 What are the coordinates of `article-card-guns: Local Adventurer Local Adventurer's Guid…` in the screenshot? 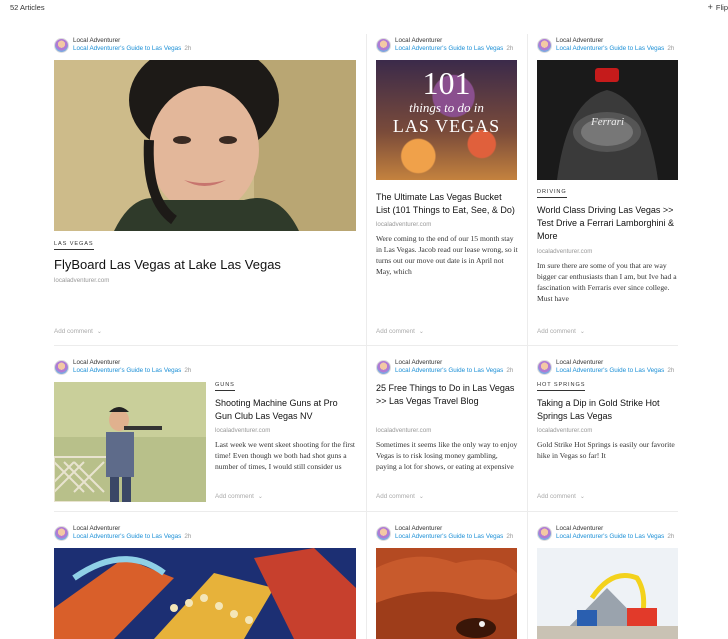 It's located at (205, 431).